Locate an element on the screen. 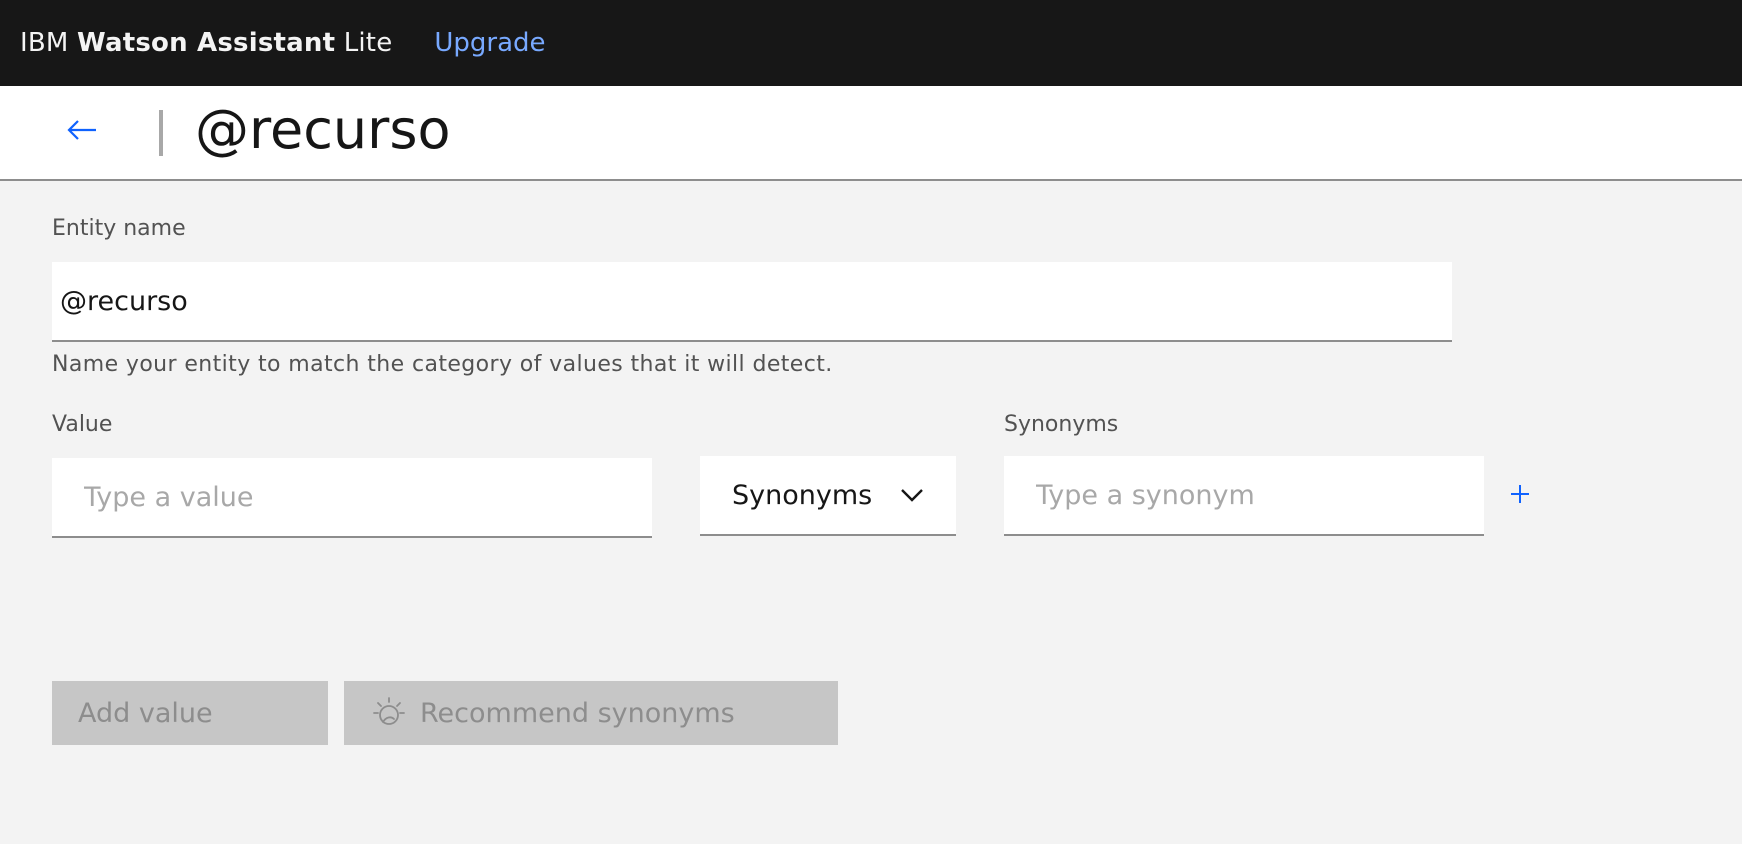 The width and height of the screenshot is (1742, 844). value-type-dropdown: Synonyms is located at coordinates (828, 496).